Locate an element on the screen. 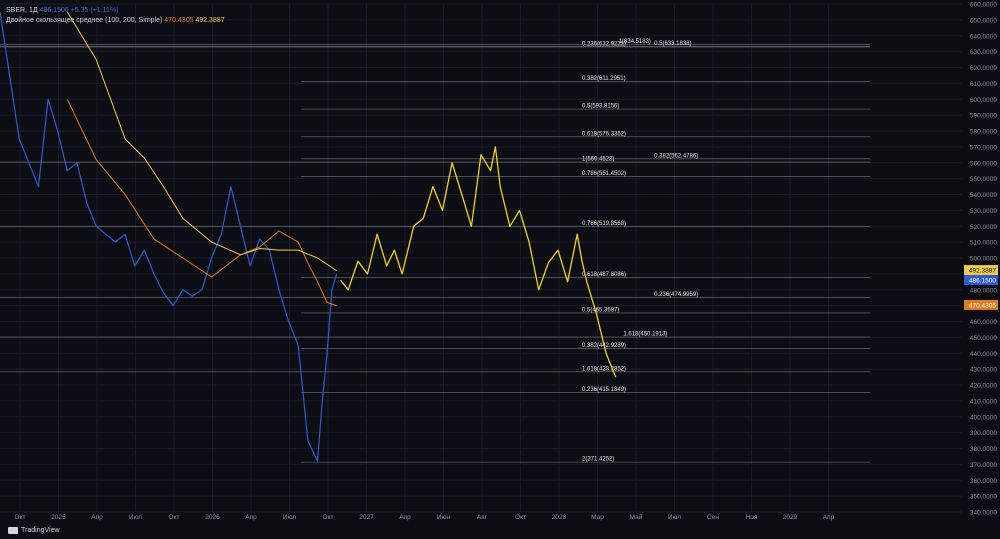 The height and width of the screenshot is (539, 1000). price-axis-tick-label: 410.0000 is located at coordinates (983, 401).